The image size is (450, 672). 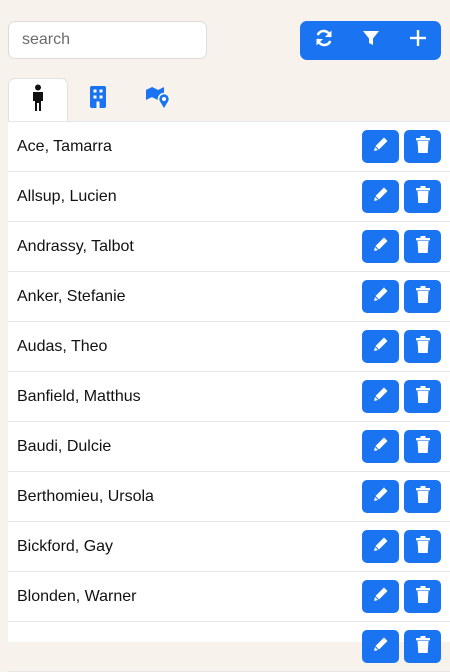 I want to click on person-name: Berthomieu, Ursola, so click(x=85, y=496).